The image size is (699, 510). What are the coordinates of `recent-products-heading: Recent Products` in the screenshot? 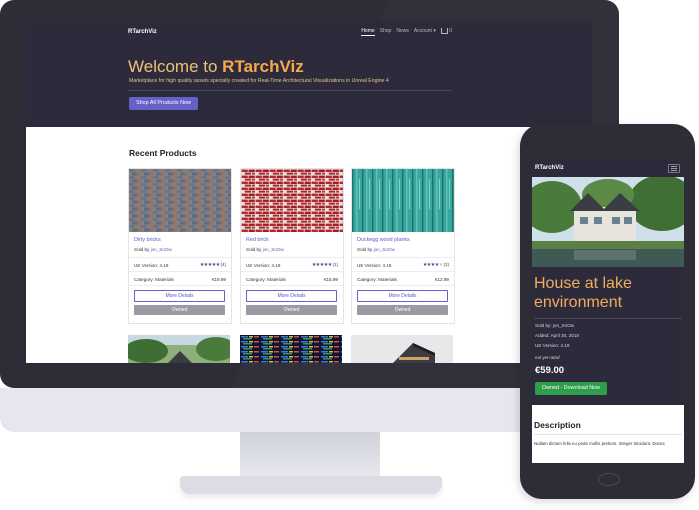 It's located at (163, 153).